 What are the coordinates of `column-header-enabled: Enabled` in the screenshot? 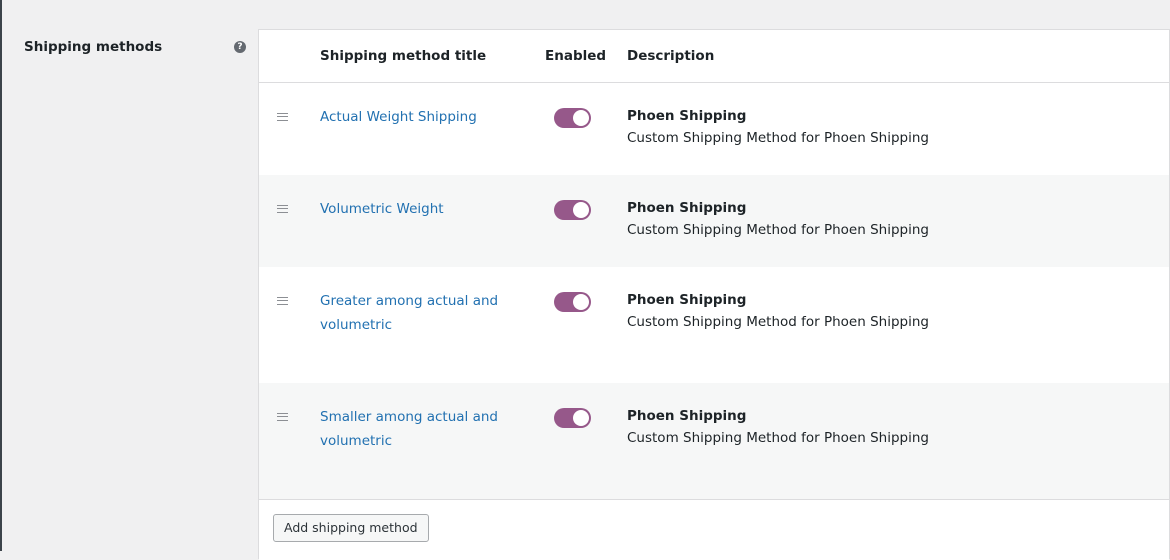 It's located at (576, 56).